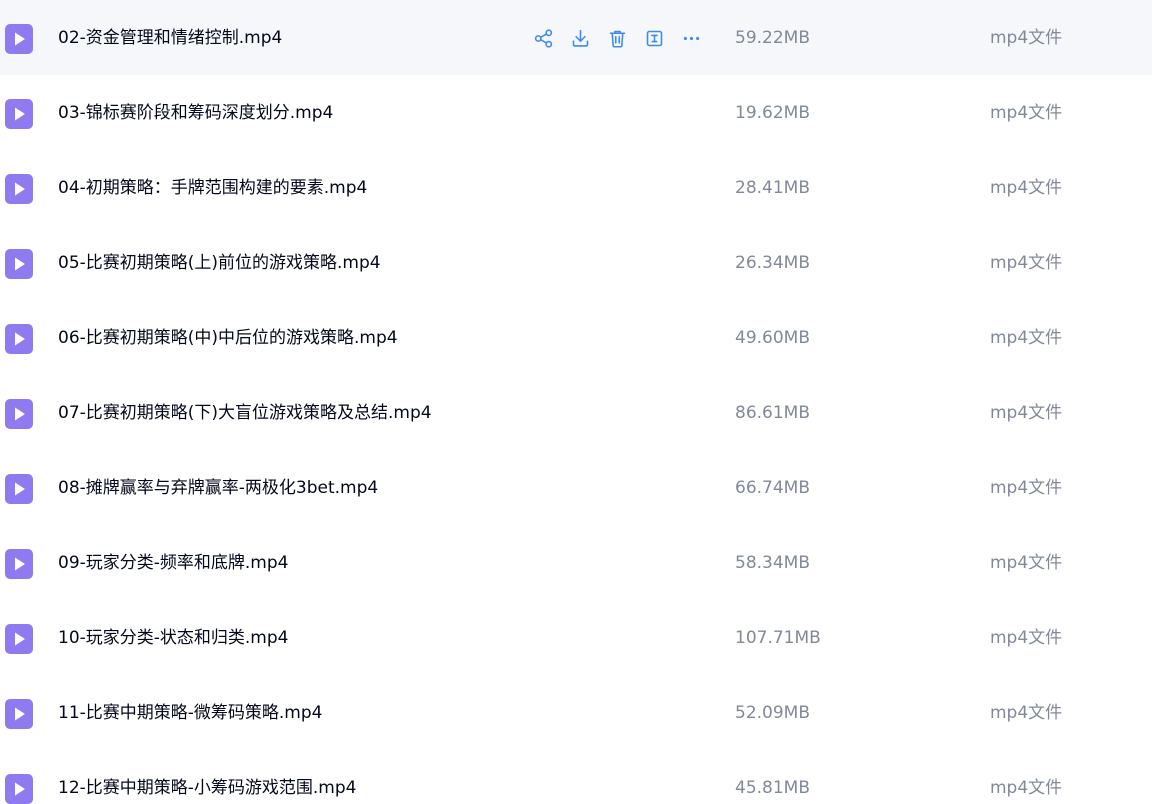 This screenshot has width=1152, height=804. Describe the element at coordinates (543, 38) in the screenshot. I see `share-icon` at that location.